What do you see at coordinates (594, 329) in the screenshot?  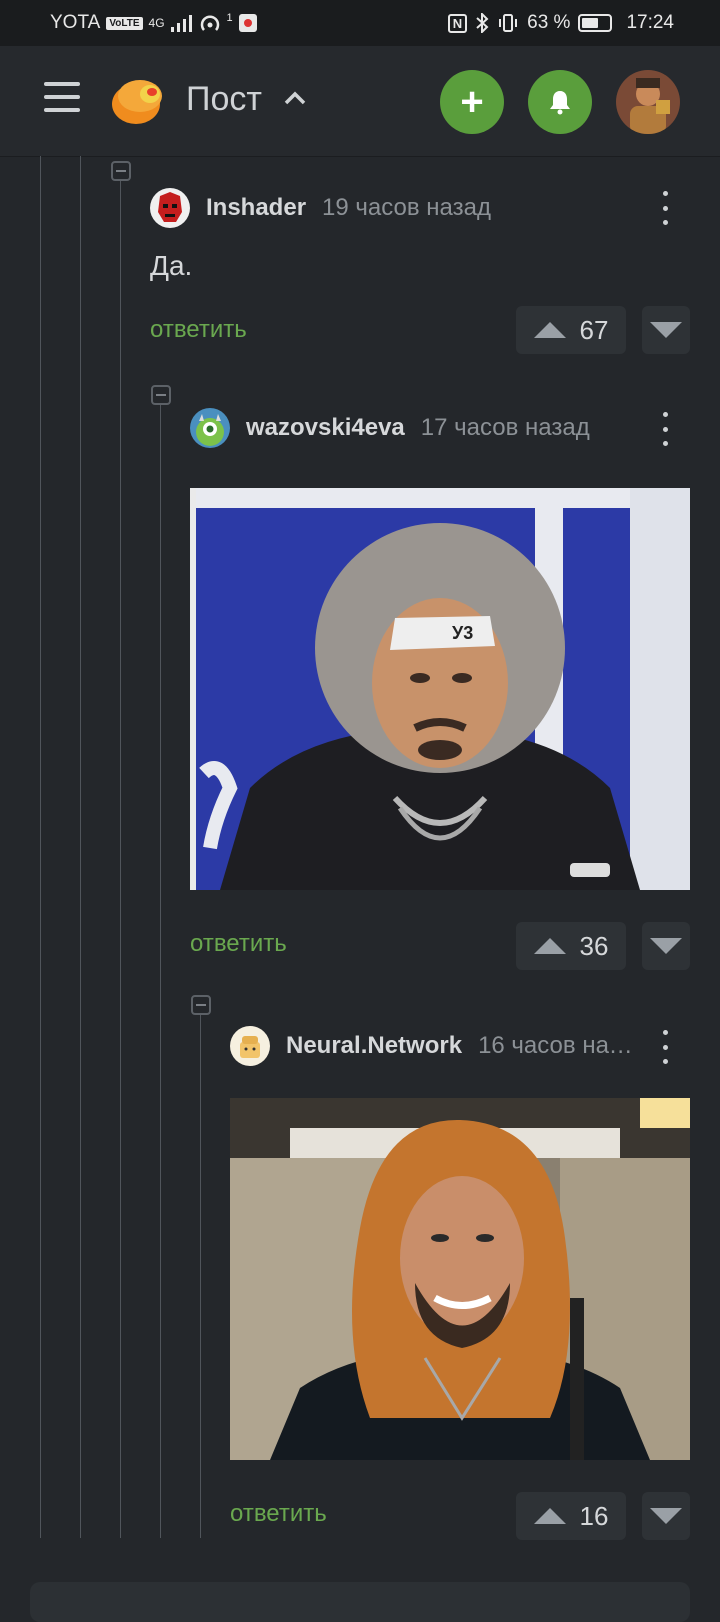 I see `comment-score: 67` at bounding box center [594, 329].